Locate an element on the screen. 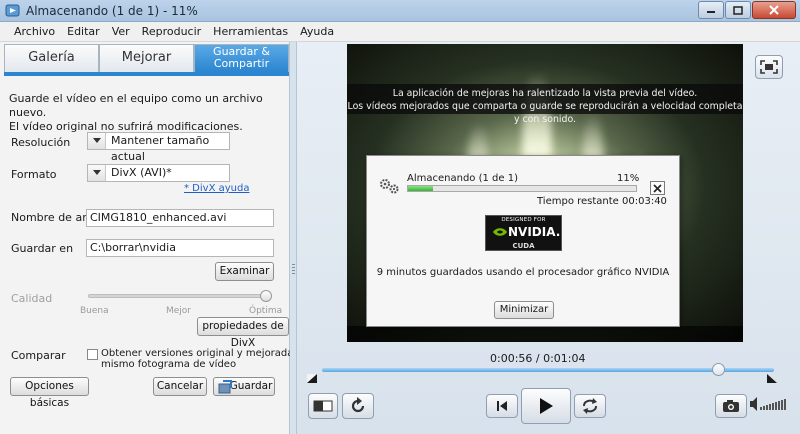 This screenshot has height=434, width=800. format-label: Formato is located at coordinates (34, 174).